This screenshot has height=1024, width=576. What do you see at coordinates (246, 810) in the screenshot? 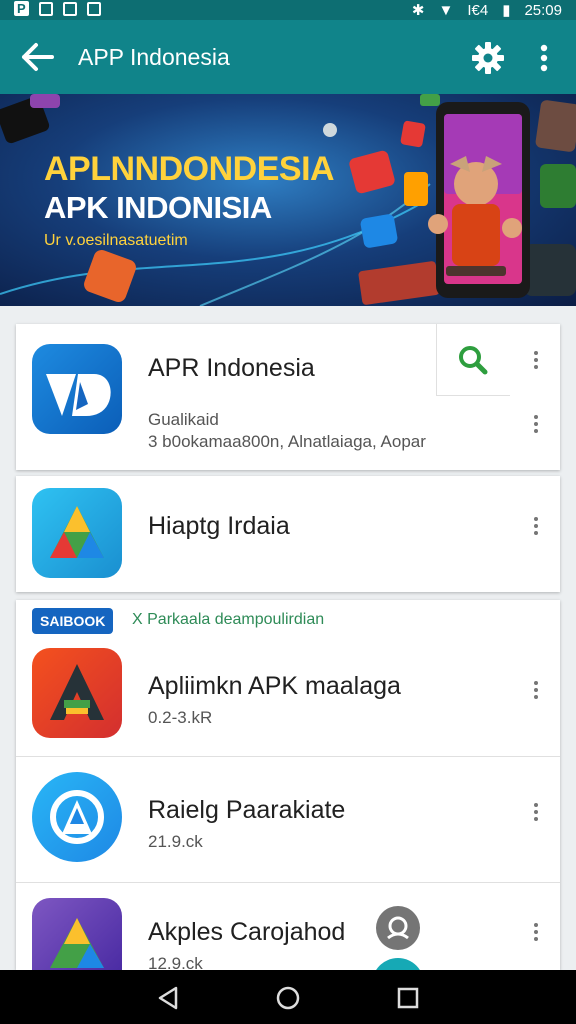
I see `app-name: Raielg Paarakiate` at bounding box center [246, 810].